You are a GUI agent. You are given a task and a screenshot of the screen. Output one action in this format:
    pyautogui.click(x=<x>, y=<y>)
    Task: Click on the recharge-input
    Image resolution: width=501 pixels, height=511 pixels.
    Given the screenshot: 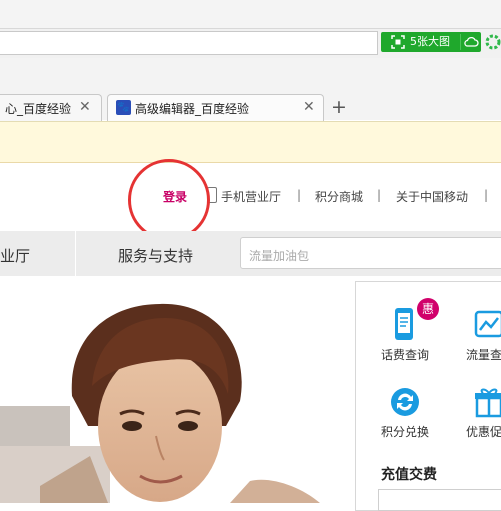 What is the action you would take?
    pyautogui.click(x=439, y=500)
    